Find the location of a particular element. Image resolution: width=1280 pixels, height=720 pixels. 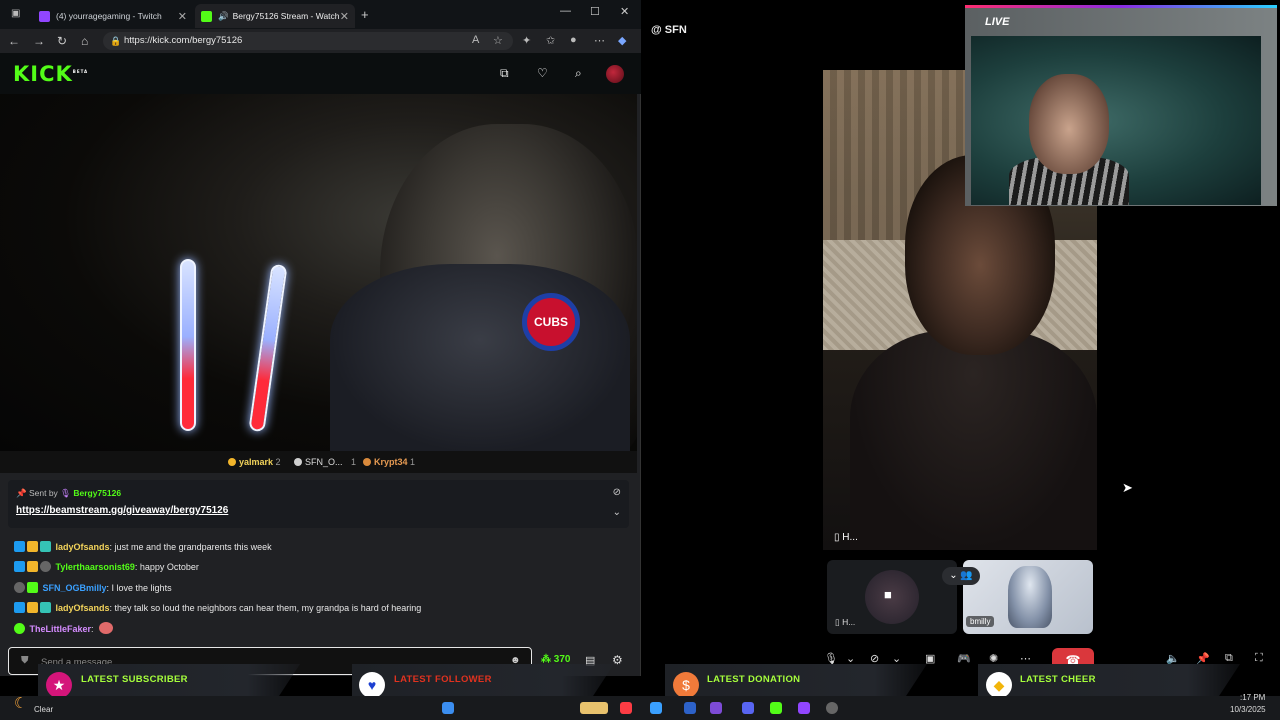

chat-username: Tylerthaarsonist69 is located at coordinates (95, 567).